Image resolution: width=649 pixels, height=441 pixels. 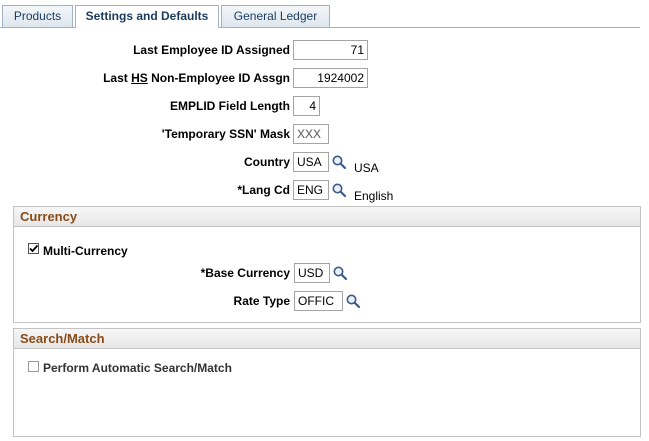 What do you see at coordinates (374, 196) in the screenshot?
I see `lang-cd-description: English` at bounding box center [374, 196].